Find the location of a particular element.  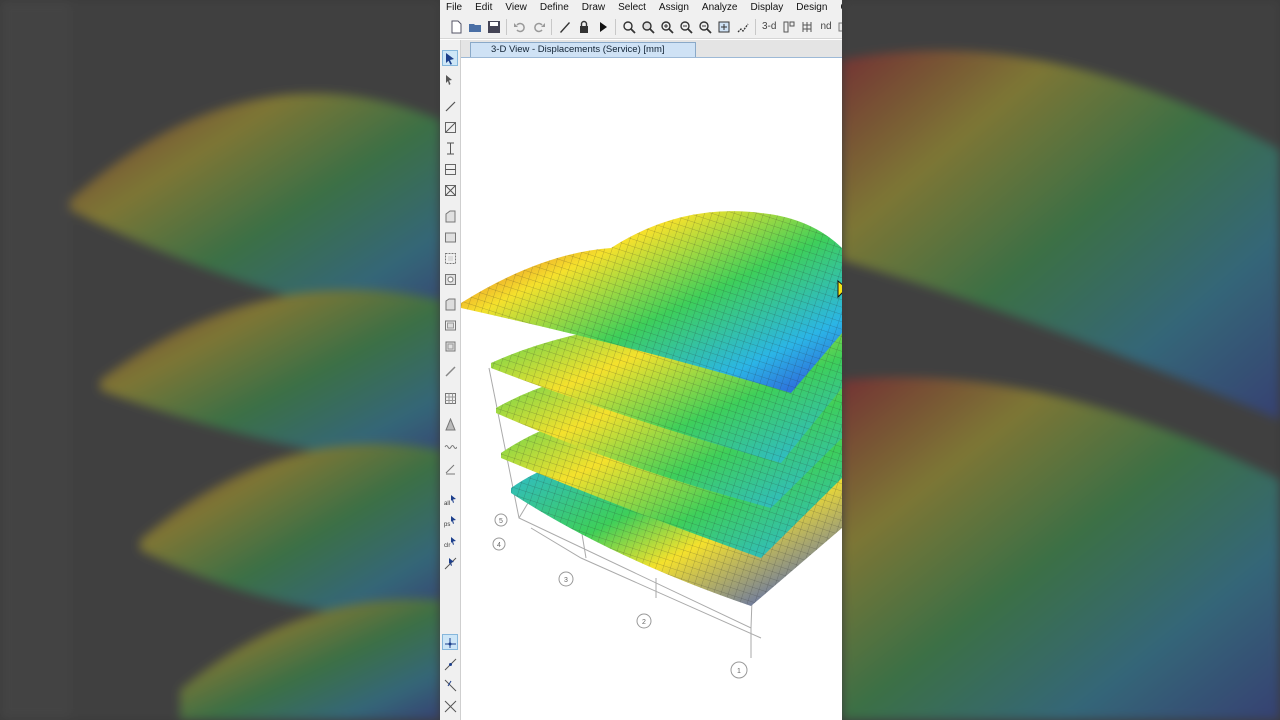

main-toolbar: 3-d nd is located at coordinates (641, 27).